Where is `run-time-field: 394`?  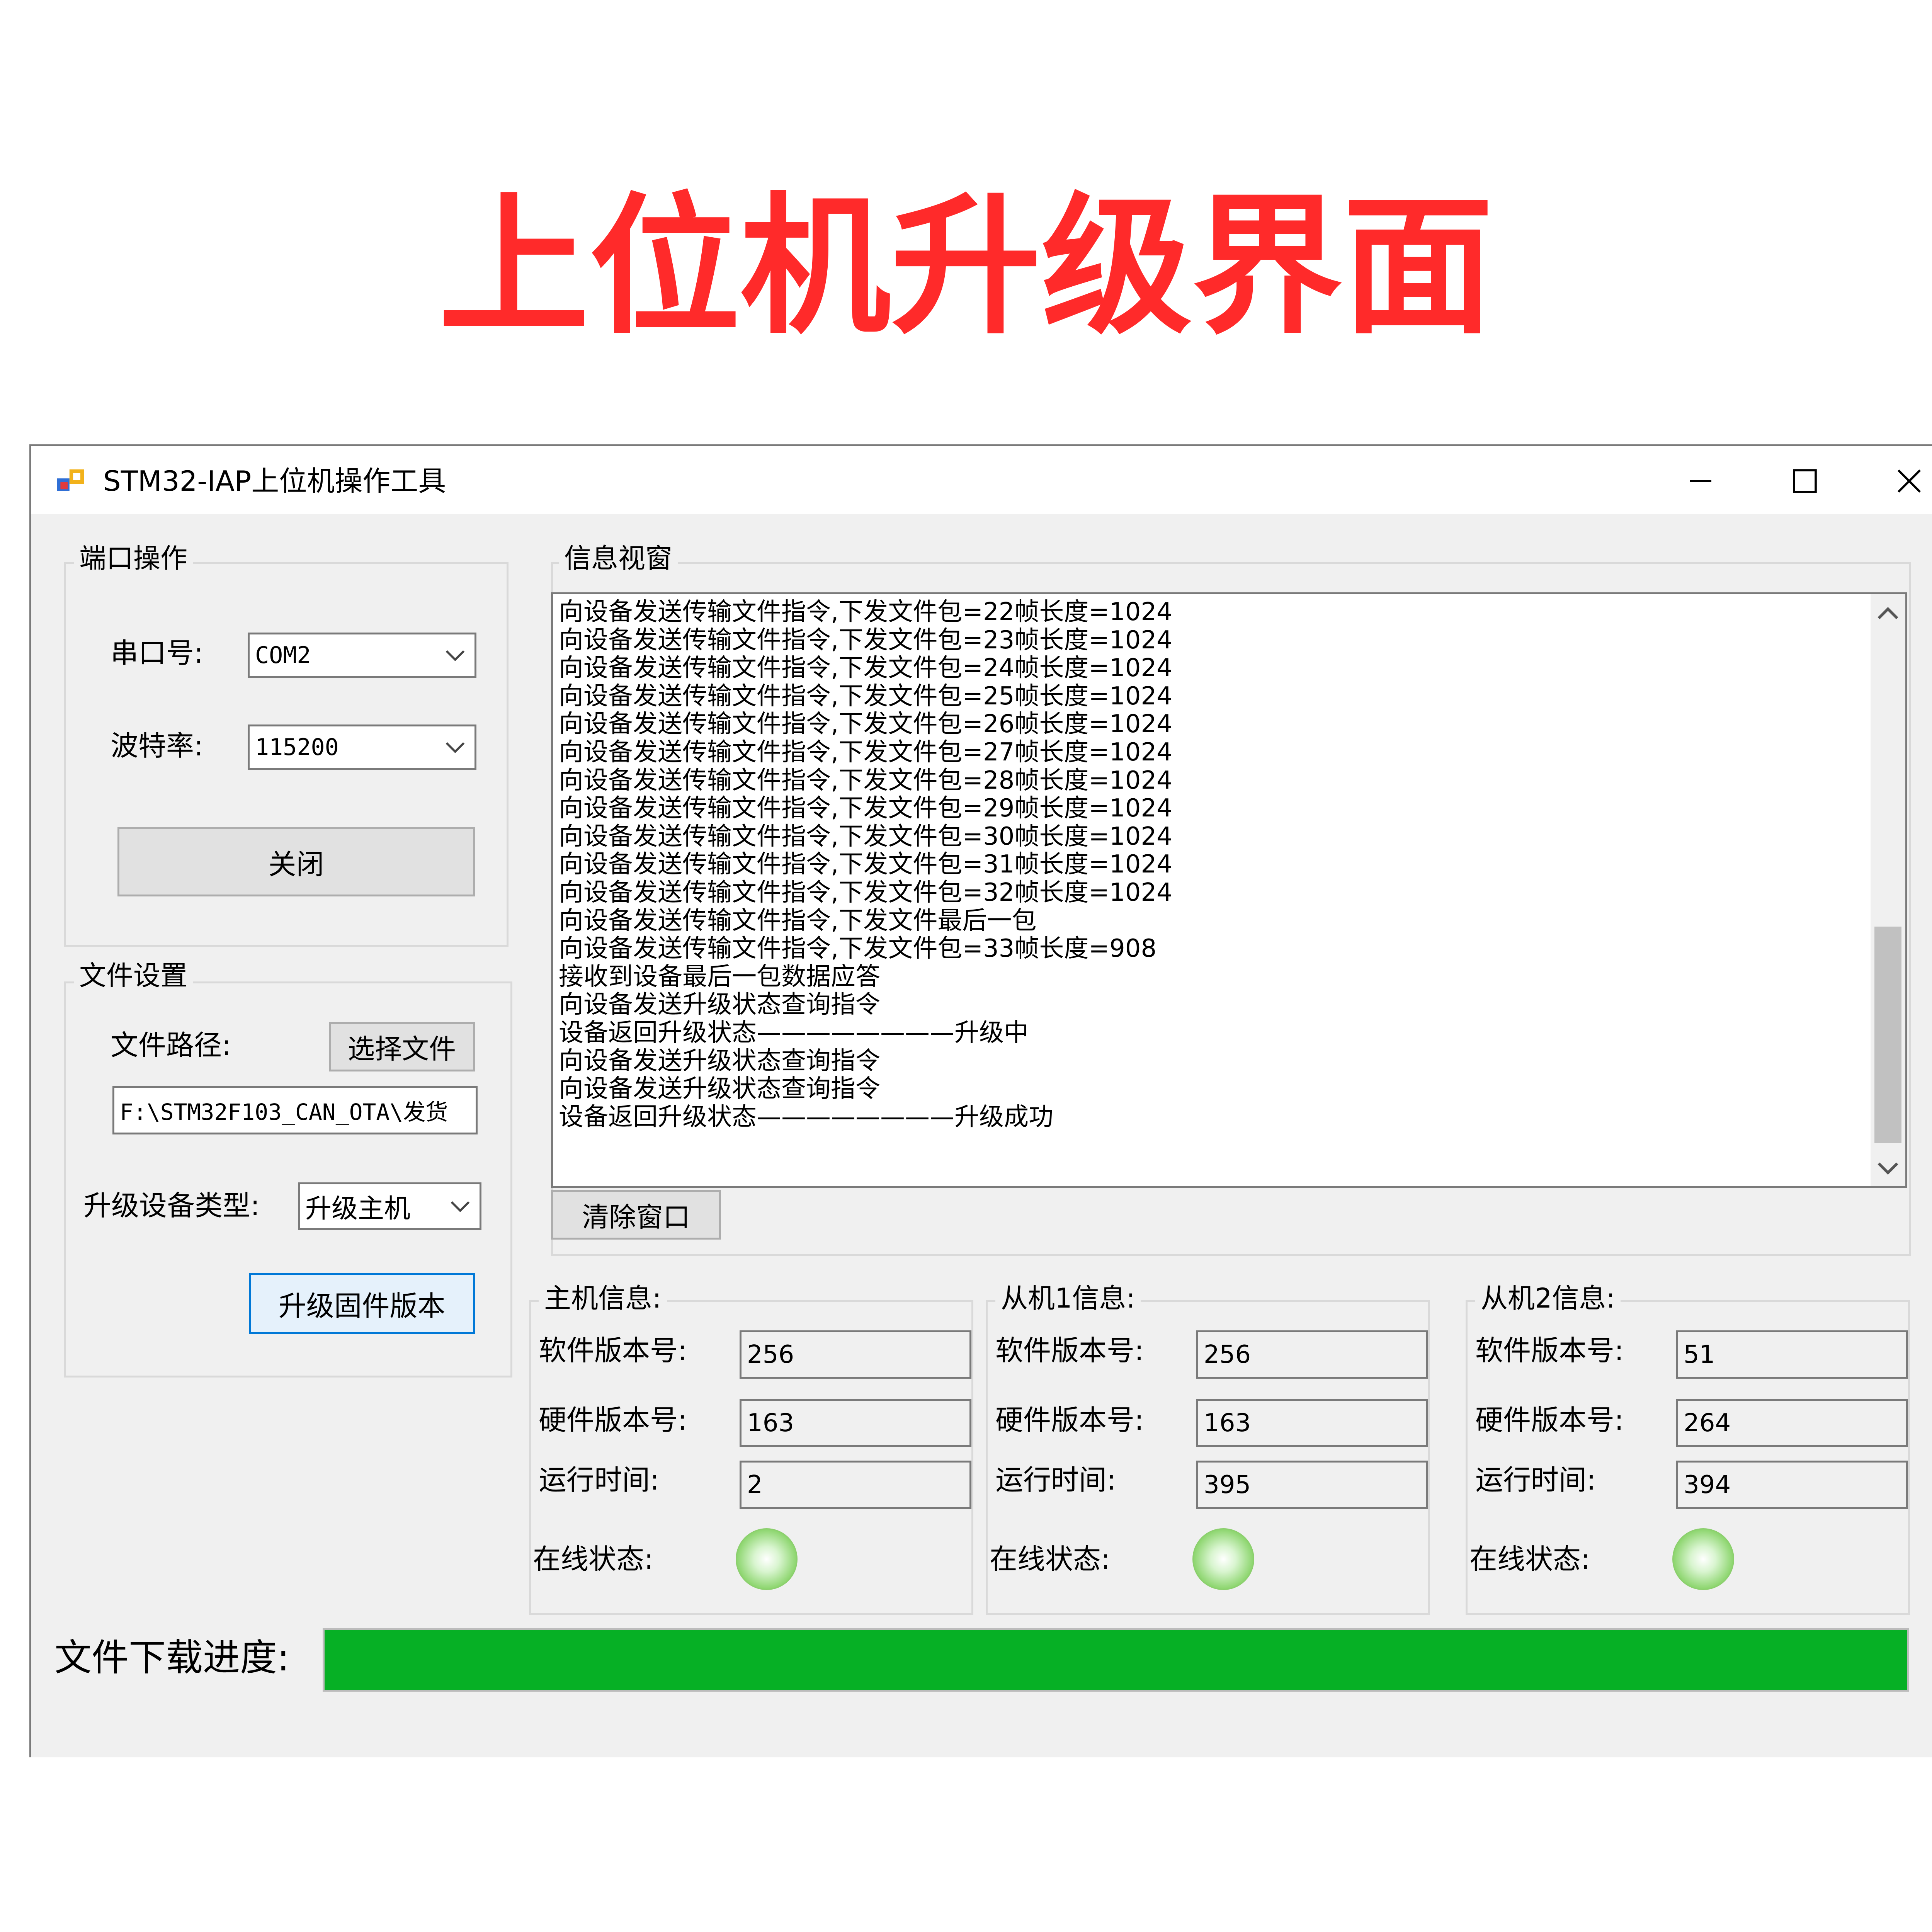 run-time-field: 394 is located at coordinates (1792, 1485).